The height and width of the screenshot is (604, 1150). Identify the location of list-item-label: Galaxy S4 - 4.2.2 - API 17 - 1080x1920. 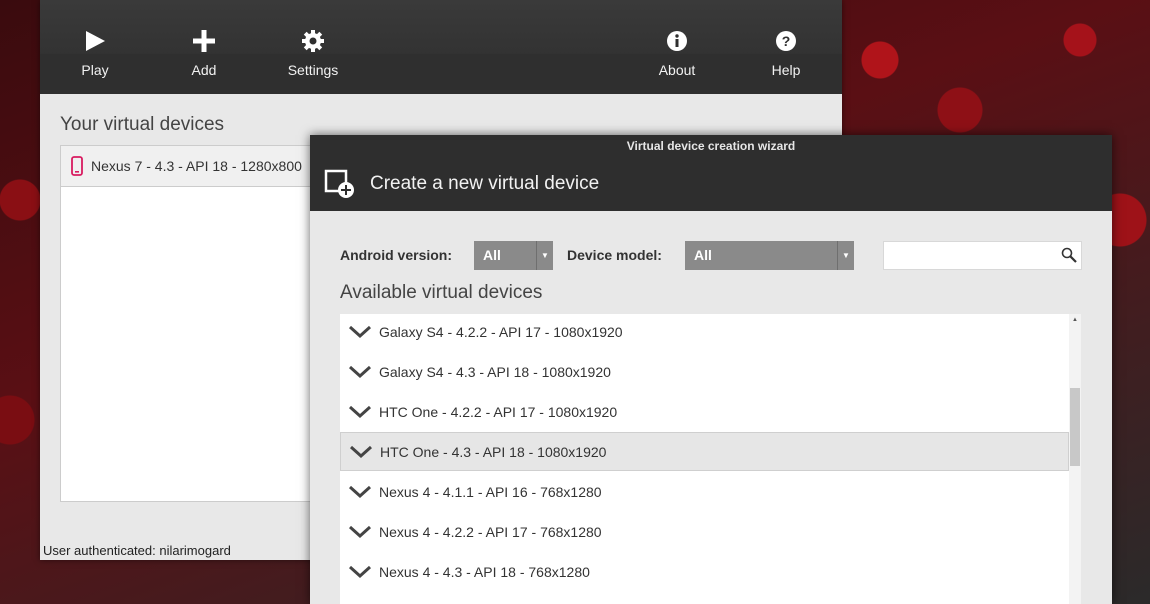
(501, 331).